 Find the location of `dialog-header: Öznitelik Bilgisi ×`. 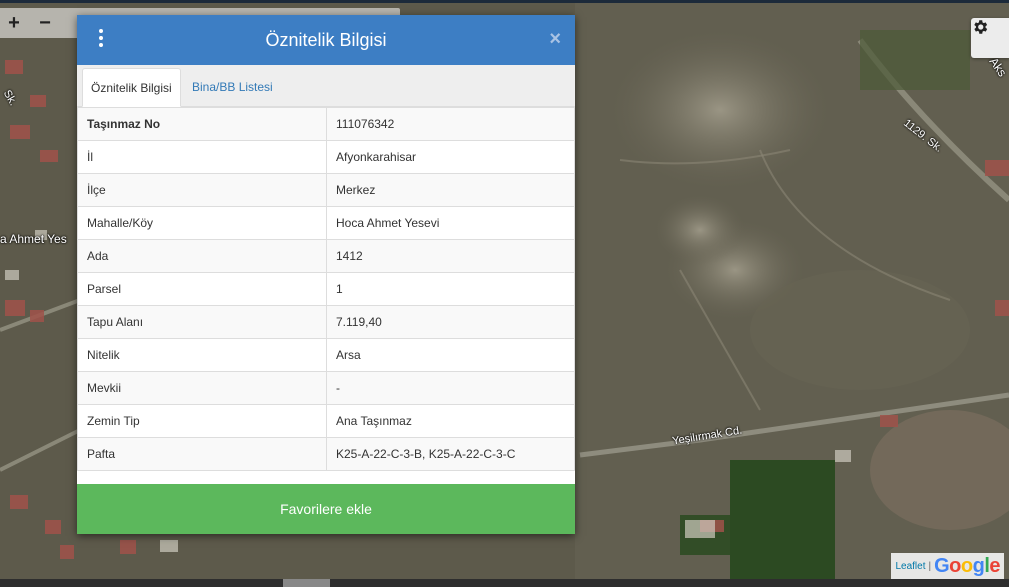

dialog-header: Öznitelik Bilgisi × is located at coordinates (326, 40).